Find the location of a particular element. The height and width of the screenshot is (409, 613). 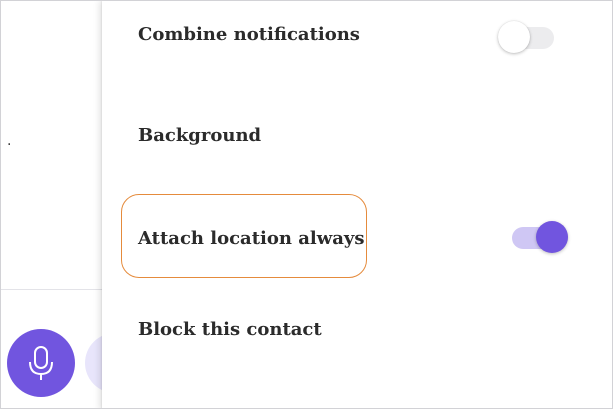

block-contact-item: Block this contact is located at coordinates (230, 330).